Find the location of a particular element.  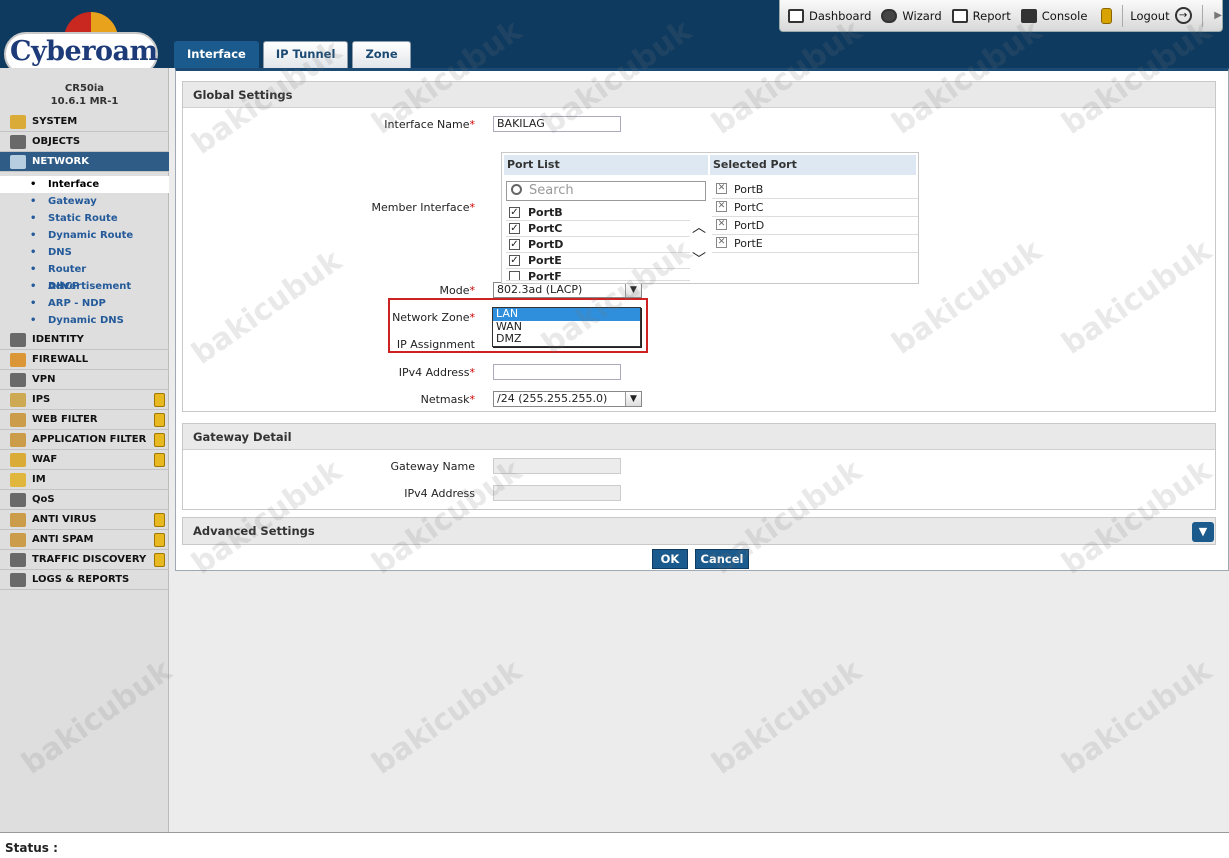

console-link: Console is located at coordinates (1053, 15).